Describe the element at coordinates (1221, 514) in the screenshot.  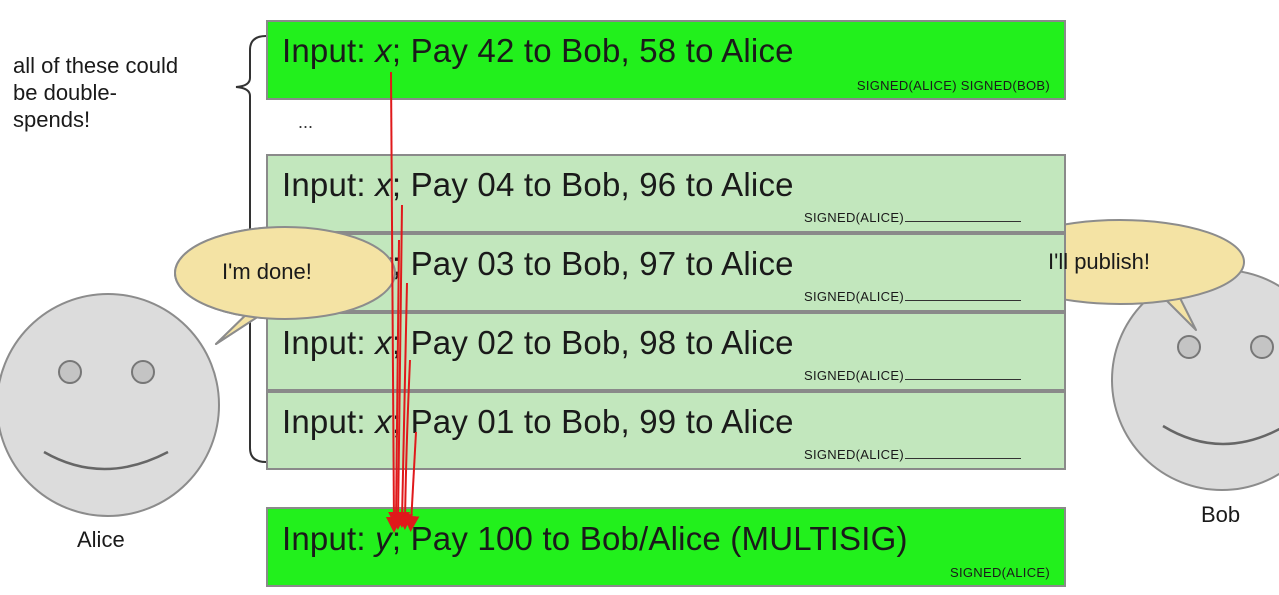
I see `bob-label: Bob` at that location.